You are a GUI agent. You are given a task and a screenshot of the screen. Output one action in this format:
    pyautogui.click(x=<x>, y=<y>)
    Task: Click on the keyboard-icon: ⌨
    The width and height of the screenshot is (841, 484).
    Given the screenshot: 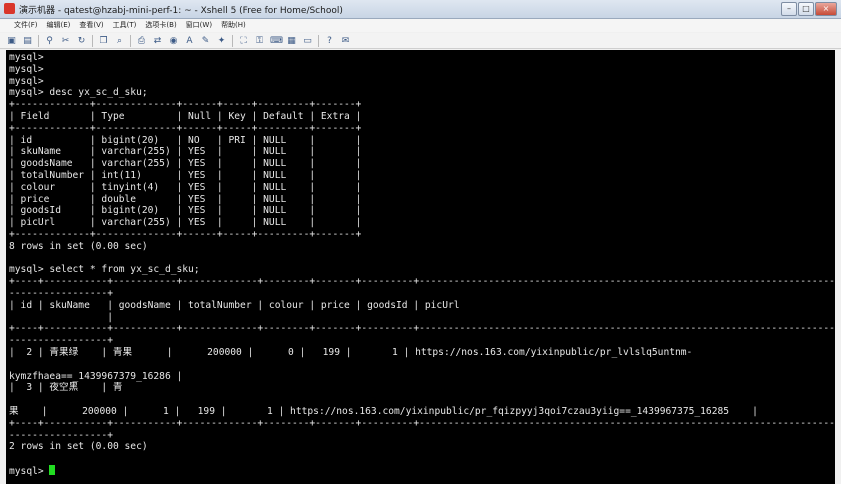 What is the action you would take?
    pyautogui.click(x=276, y=41)
    